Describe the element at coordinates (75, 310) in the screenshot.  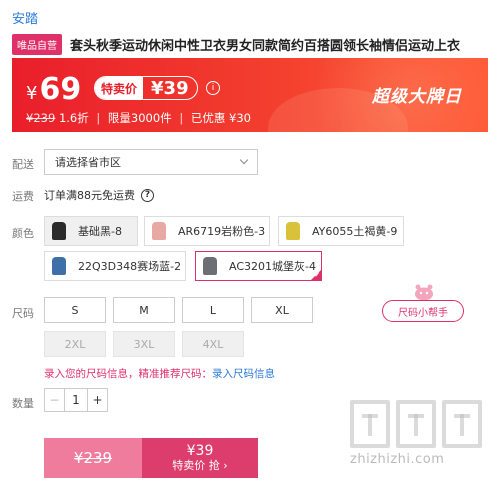
I see `size-option-s: S` at that location.